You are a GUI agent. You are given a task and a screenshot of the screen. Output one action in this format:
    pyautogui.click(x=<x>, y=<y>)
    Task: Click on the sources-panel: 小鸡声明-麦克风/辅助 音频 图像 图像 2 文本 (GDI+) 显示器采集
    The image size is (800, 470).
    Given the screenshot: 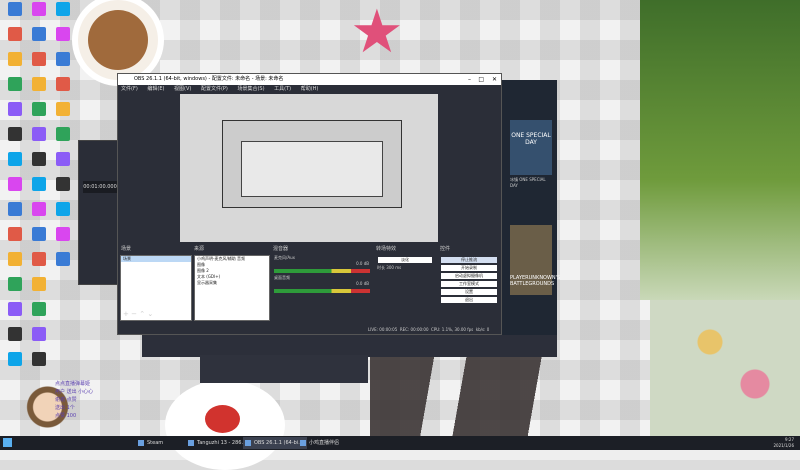 What is the action you would take?
    pyautogui.click(x=232, y=288)
    